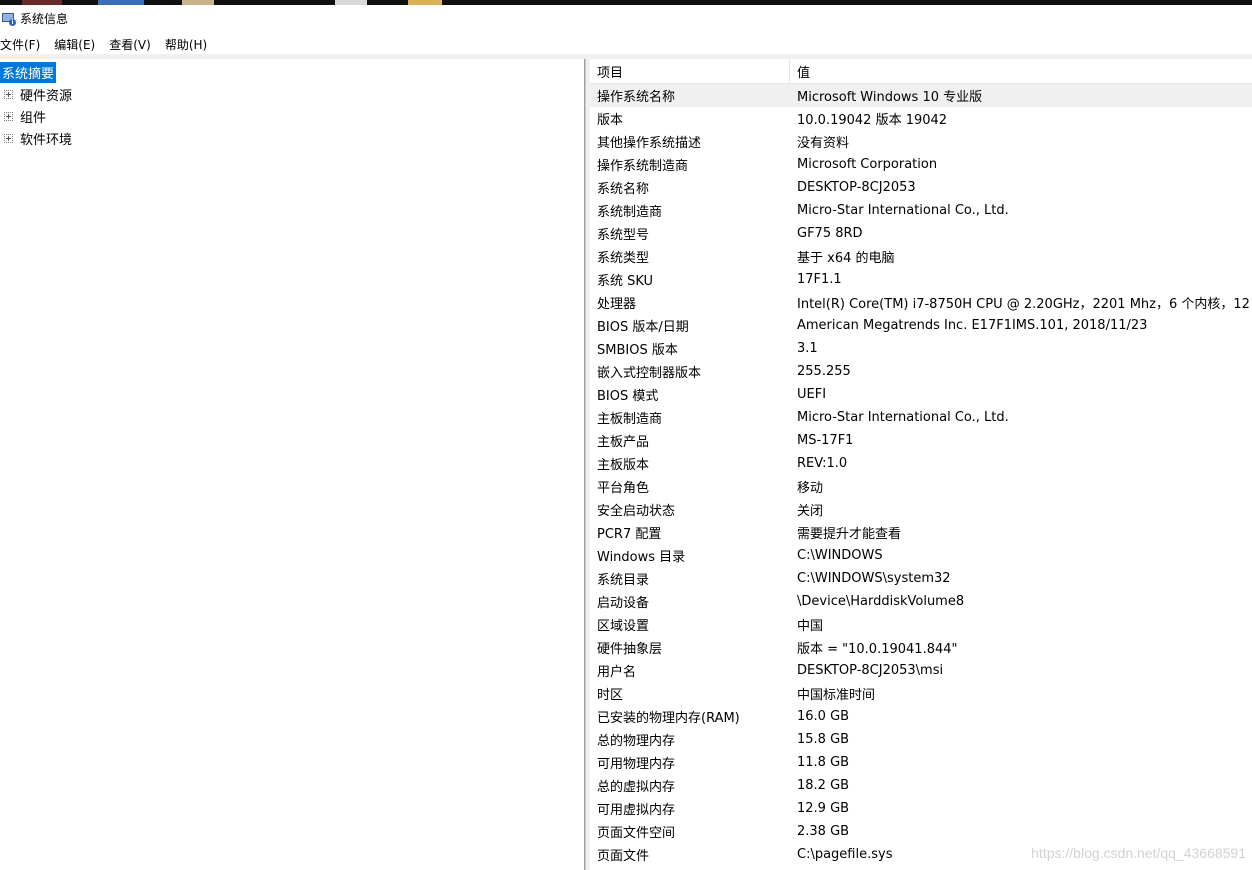 The image size is (1252, 870). What do you see at coordinates (874, 578) in the screenshot?
I see `cell-value: C:\WINDOWS\system32` at bounding box center [874, 578].